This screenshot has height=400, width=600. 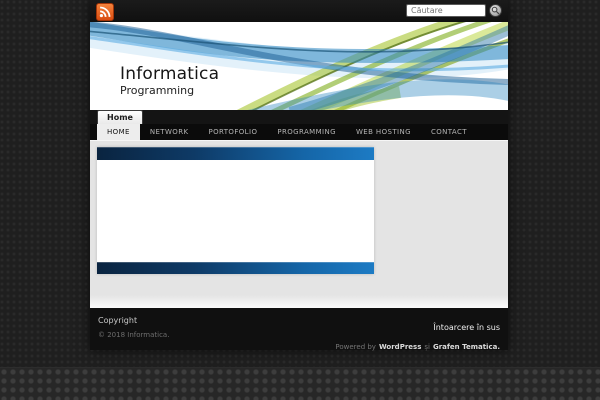 I want to click on nav-item-contact: CONTACT, so click(x=449, y=132).